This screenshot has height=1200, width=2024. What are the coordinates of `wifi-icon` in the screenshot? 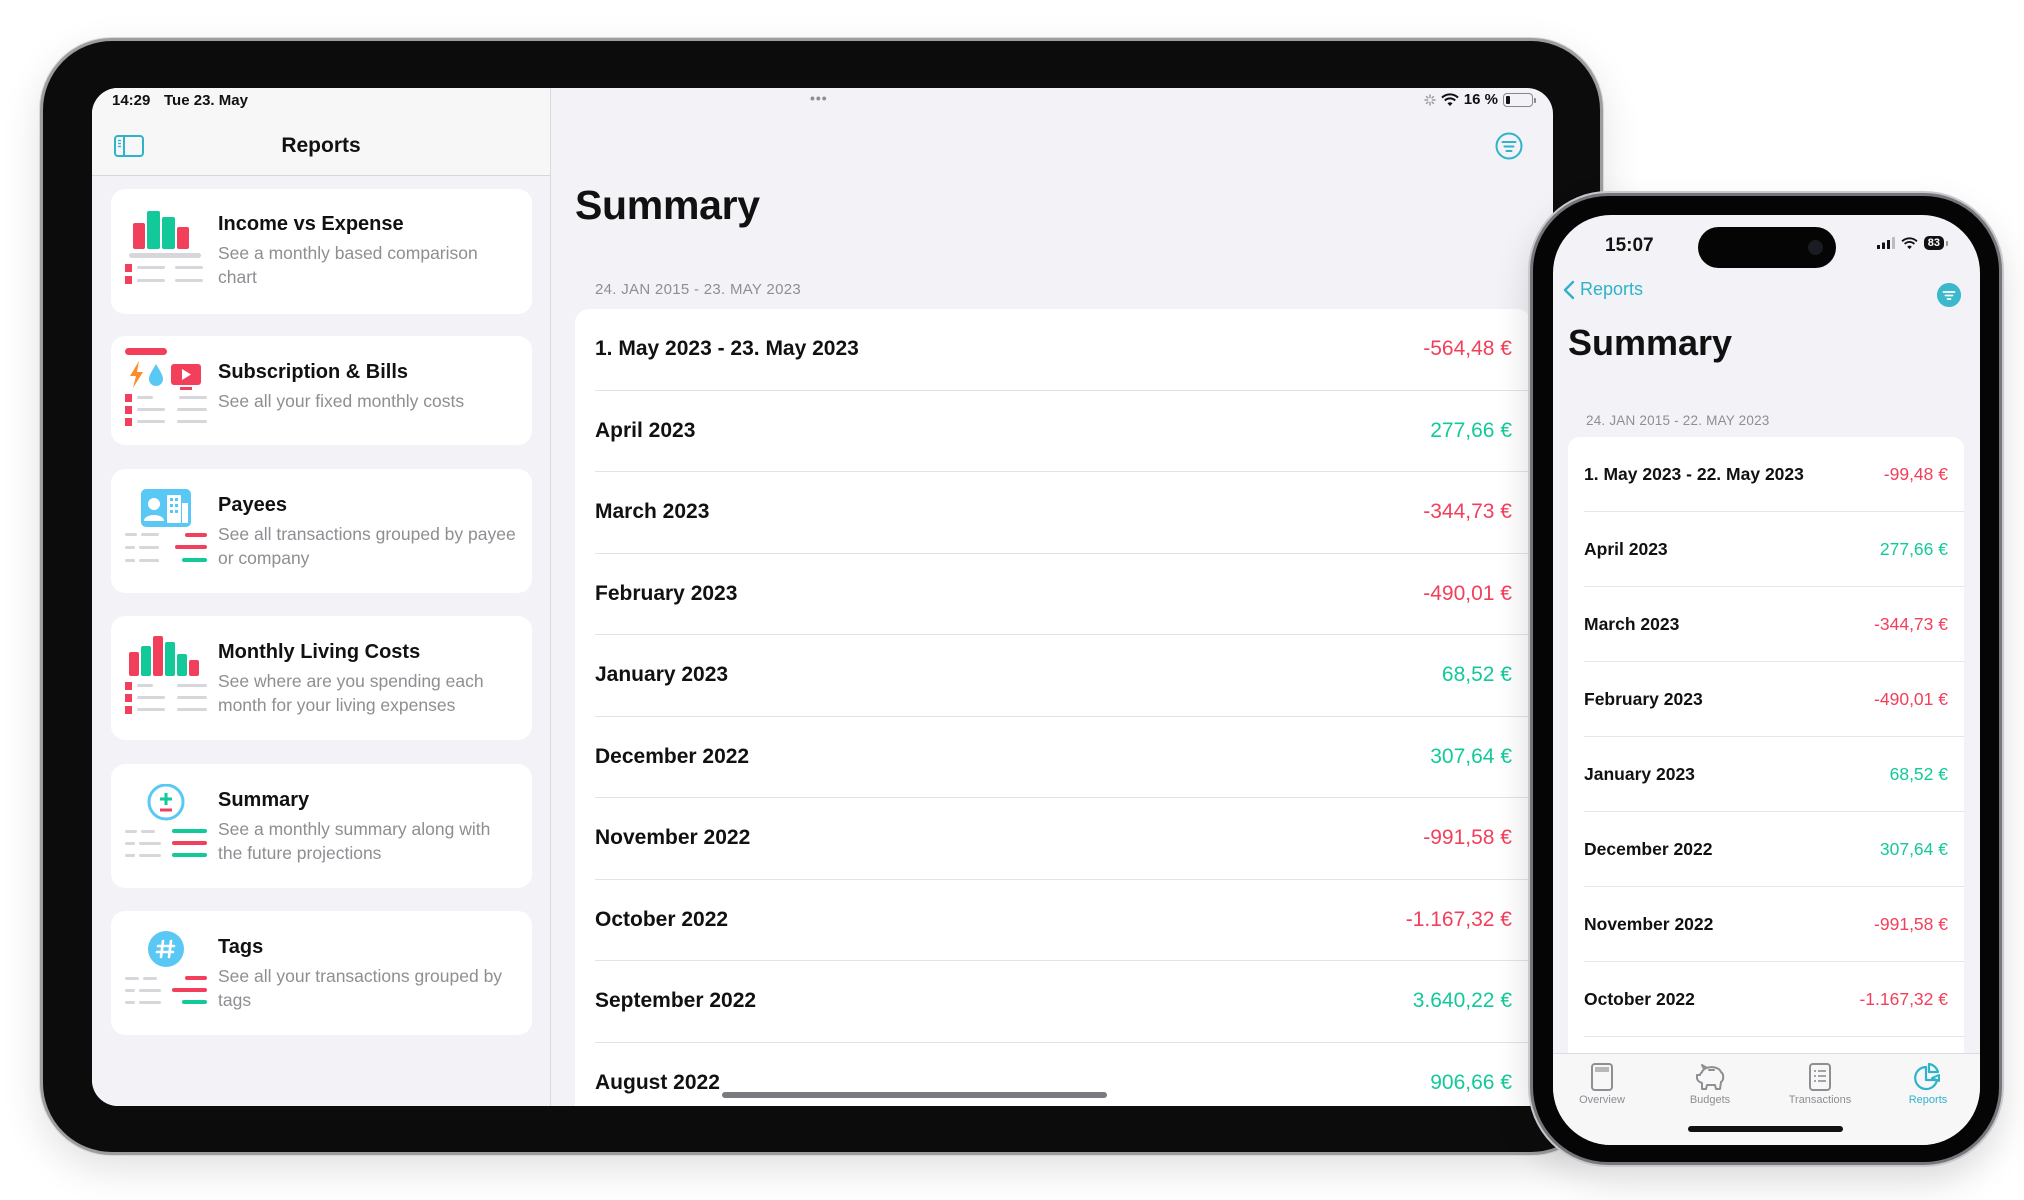 It's located at (1450, 99).